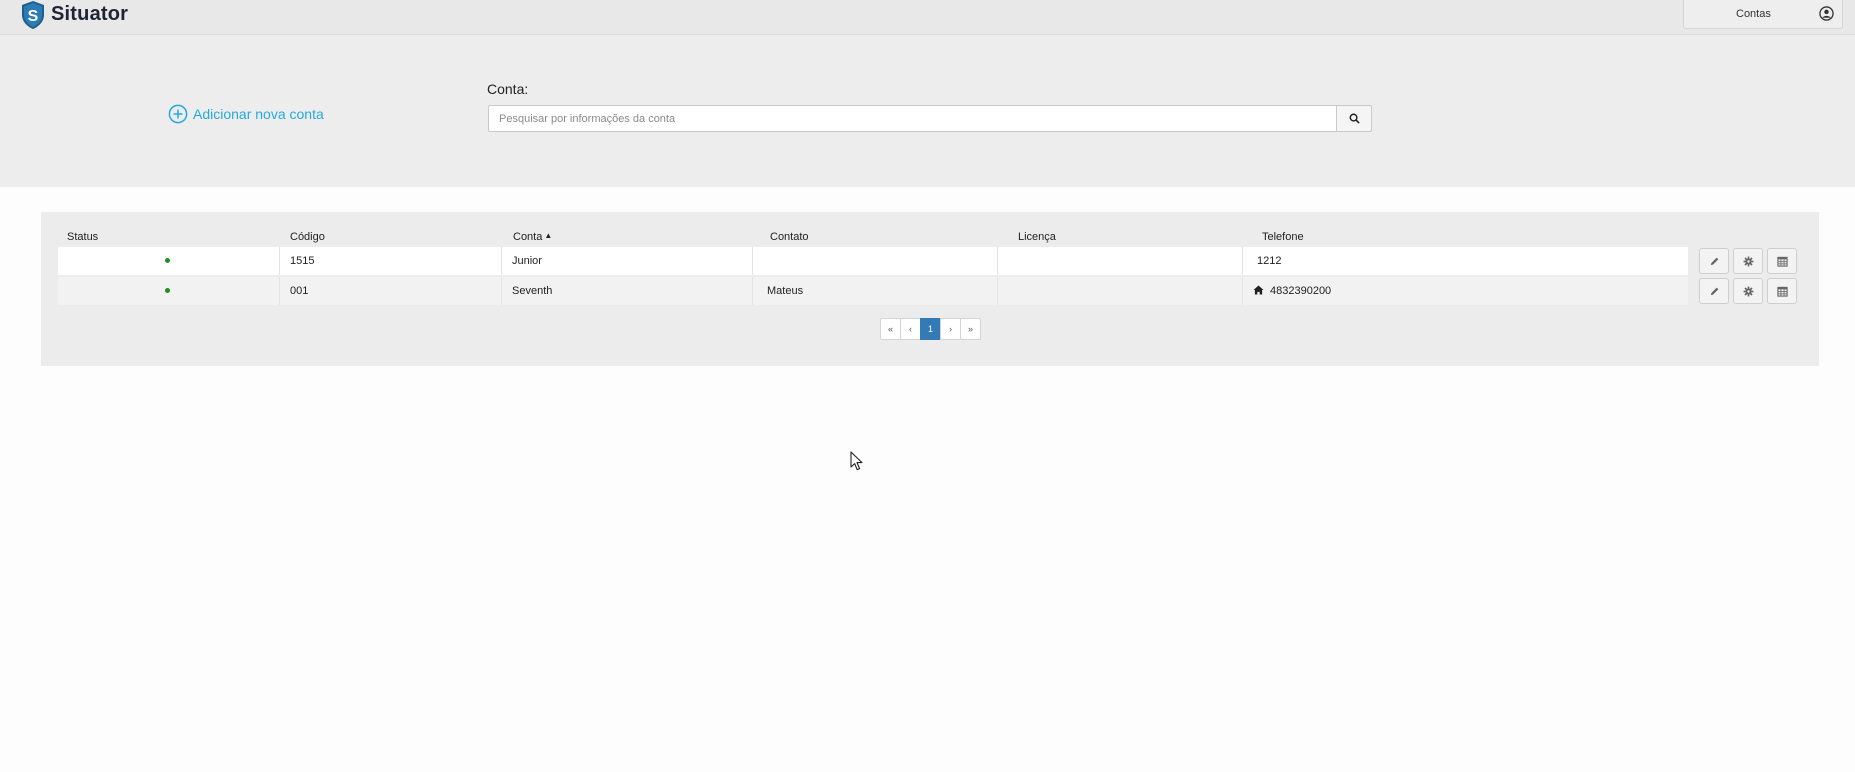  Describe the element at coordinates (1465, 261) in the screenshot. I see `telefone-cell: 1212` at that location.